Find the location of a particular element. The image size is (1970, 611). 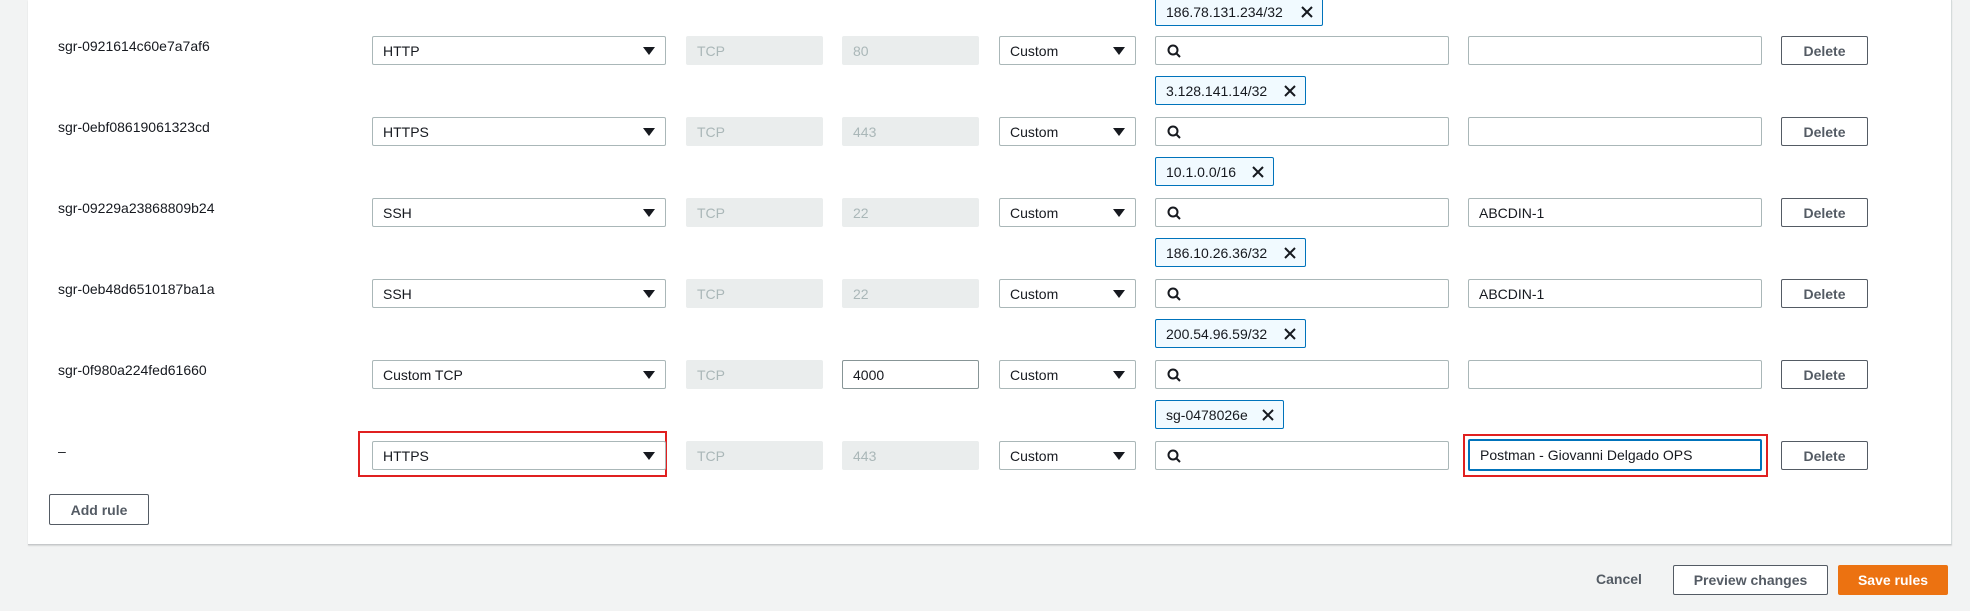

rule-id: sgr-0ebf08619061323cd is located at coordinates (134, 127).